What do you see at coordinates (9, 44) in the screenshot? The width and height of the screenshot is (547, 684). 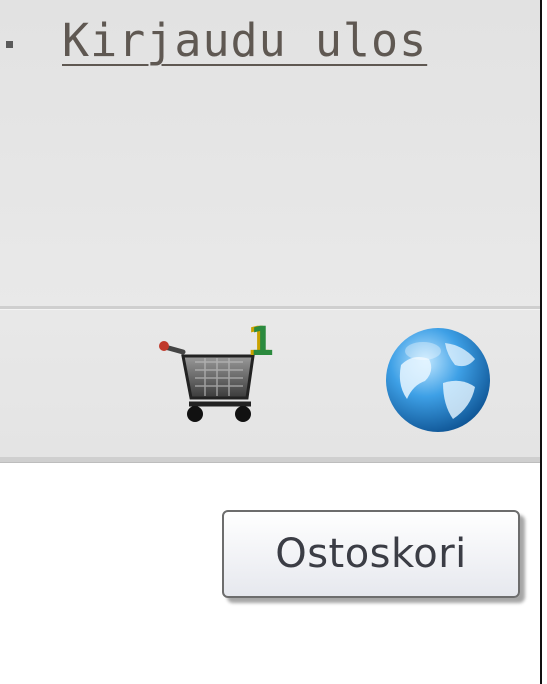 I see `separator-dot` at bounding box center [9, 44].